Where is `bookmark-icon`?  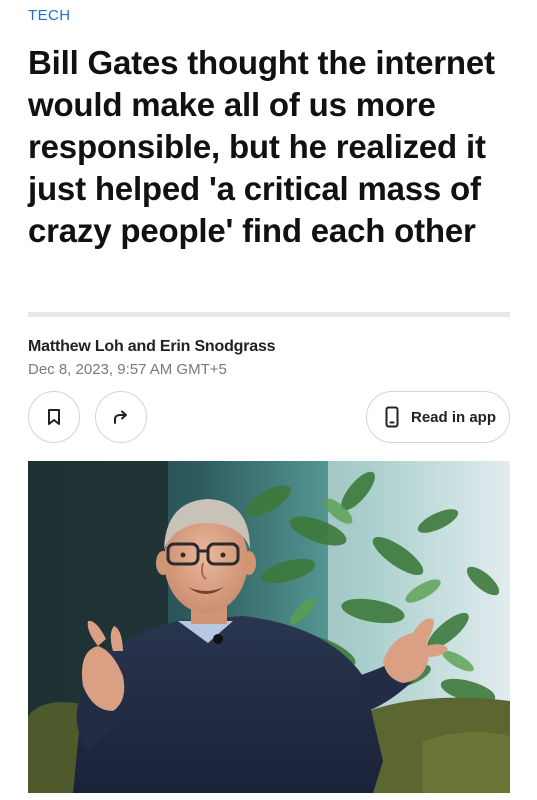
bookmark-icon is located at coordinates (54, 417).